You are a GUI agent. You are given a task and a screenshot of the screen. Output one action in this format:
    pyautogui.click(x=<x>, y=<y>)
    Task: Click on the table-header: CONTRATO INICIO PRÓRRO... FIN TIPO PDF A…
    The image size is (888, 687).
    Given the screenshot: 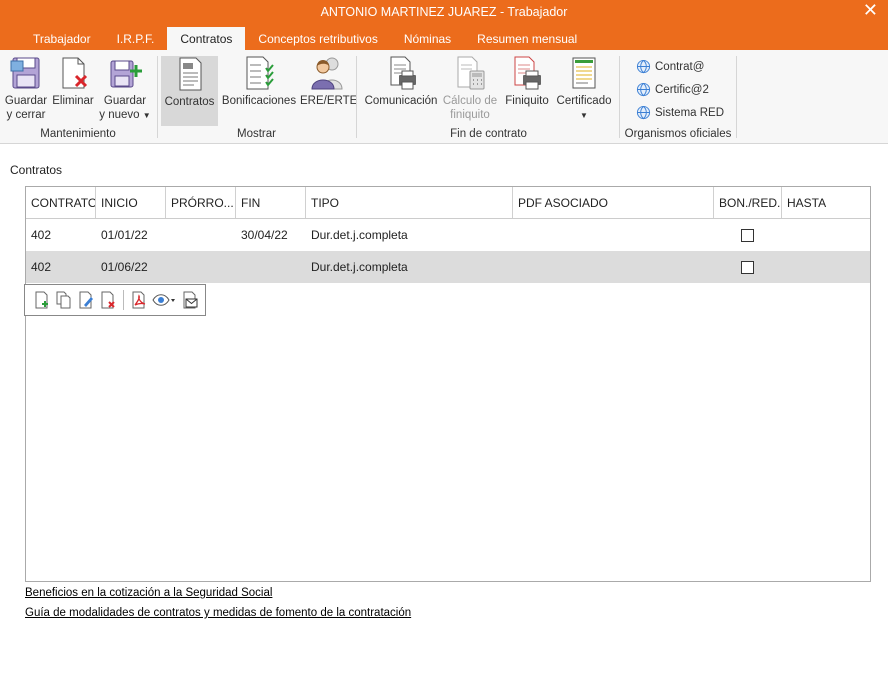 What is the action you would take?
    pyautogui.click(x=448, y=203)
    